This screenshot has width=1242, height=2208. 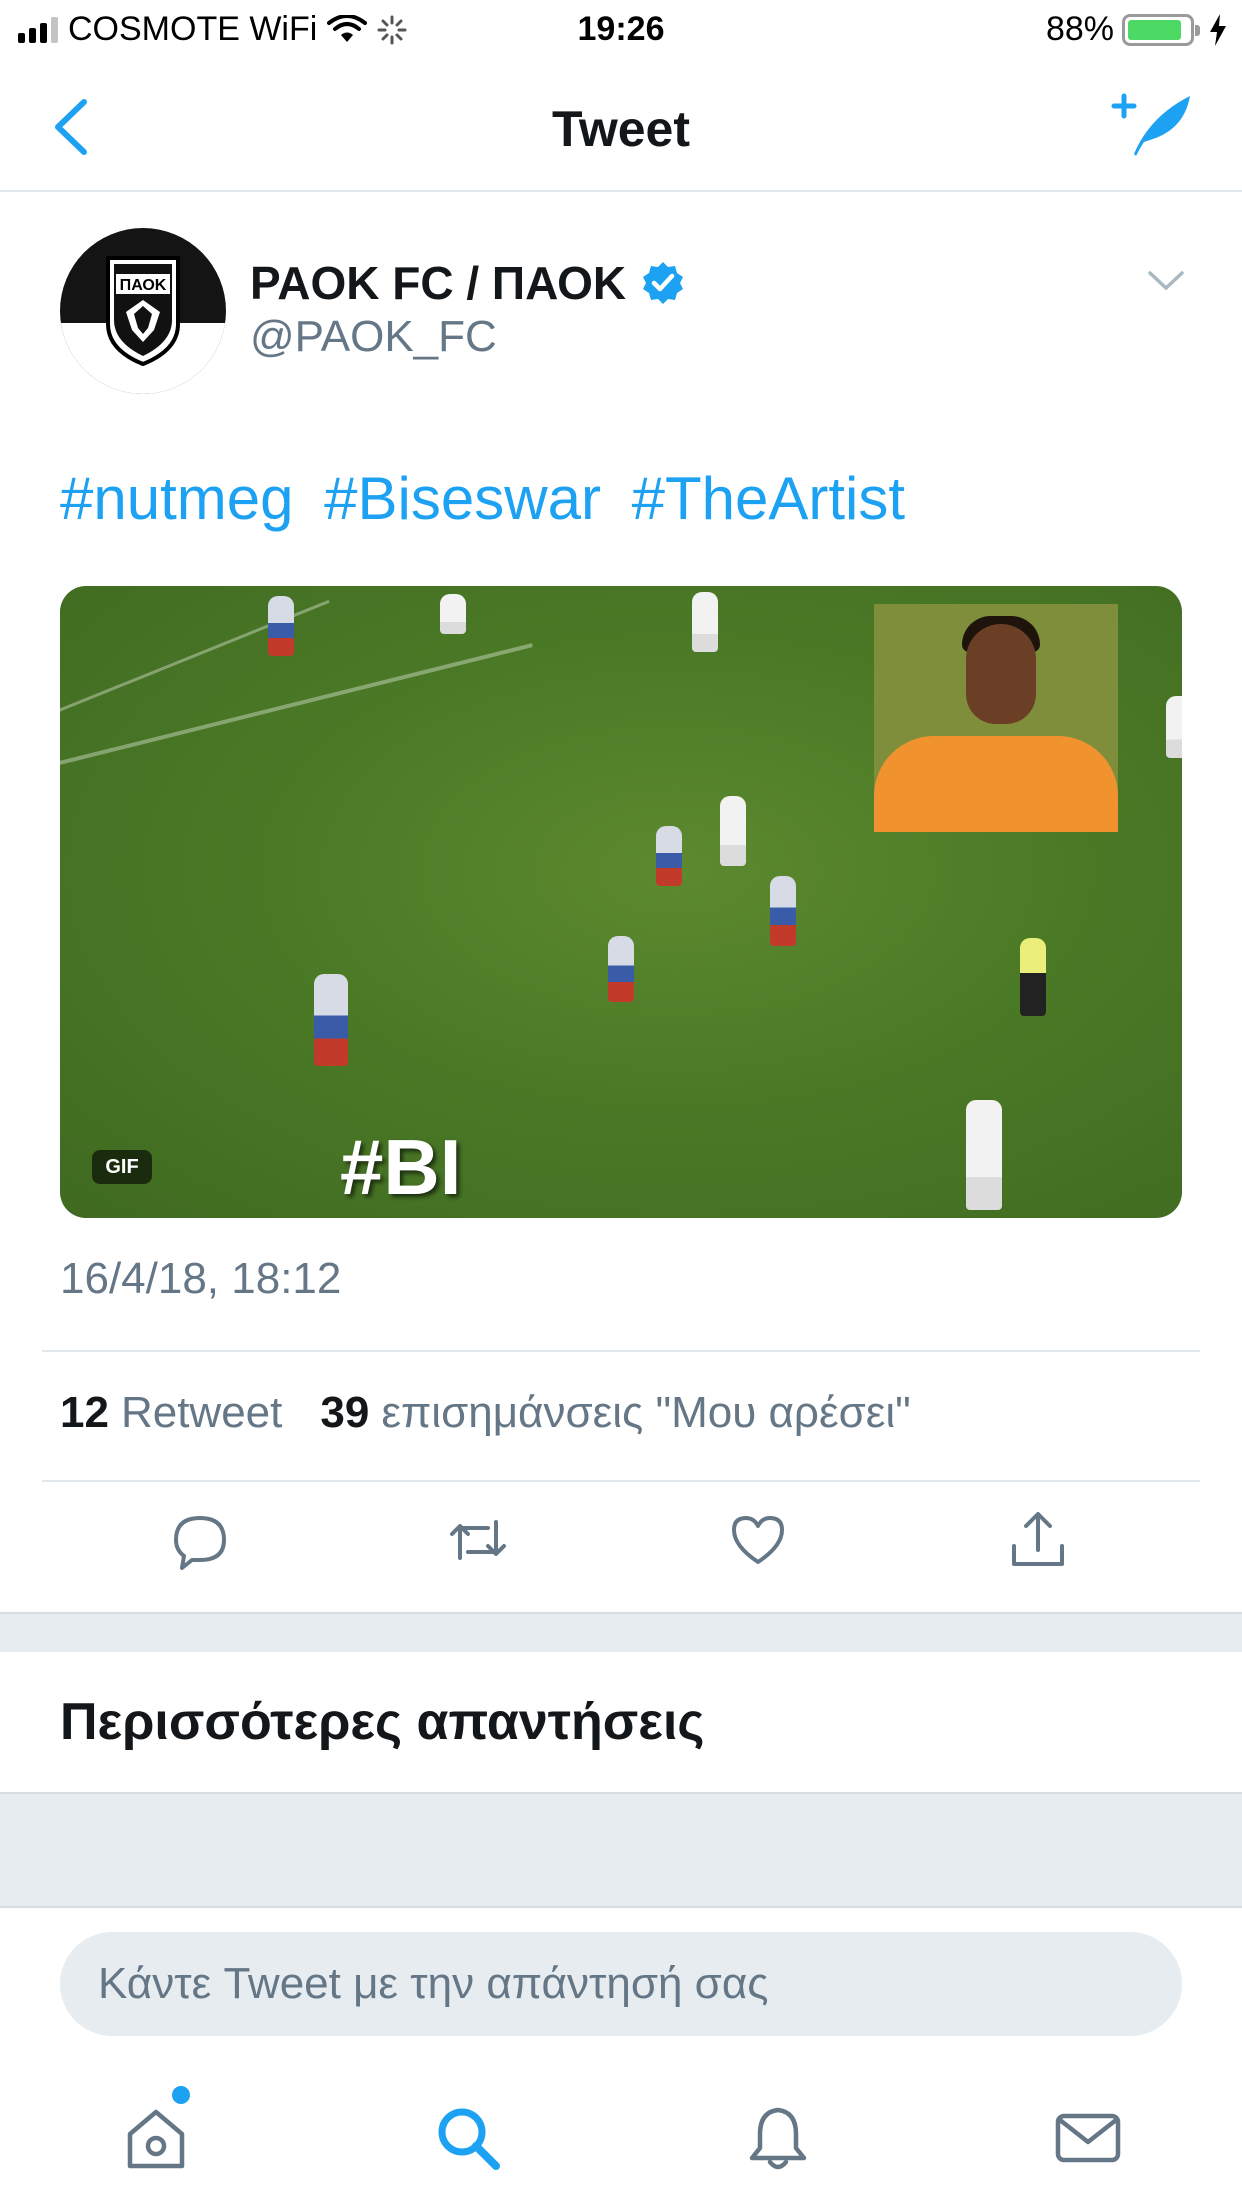 What do you see at coordinates (156, 2138) in the screenshot?
I see `home-icon` at bounding box center [156, 2138].